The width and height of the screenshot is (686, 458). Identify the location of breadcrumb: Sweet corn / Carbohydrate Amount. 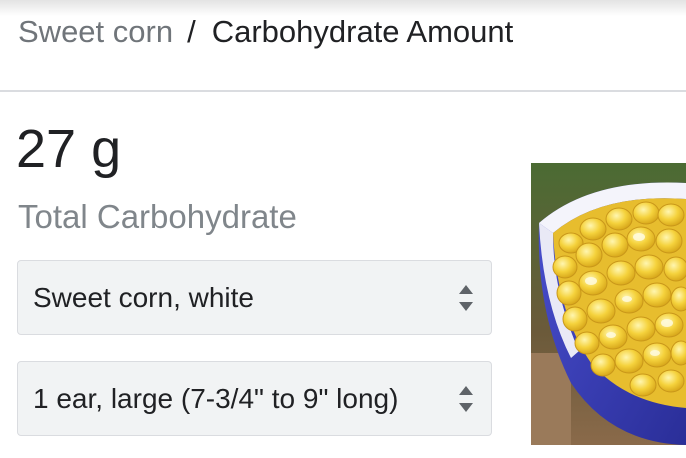
(265, 32).